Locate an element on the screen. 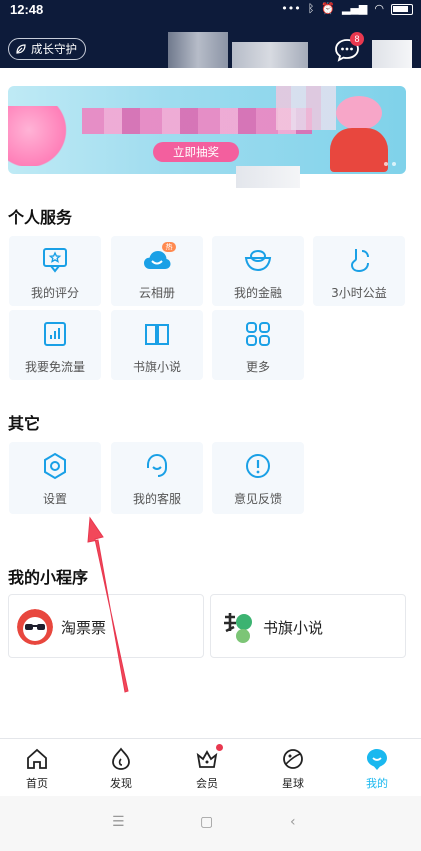 The width and height of the screenshot is (421, 851). others-label: 我的客服 is located at coordinates (156, 499).